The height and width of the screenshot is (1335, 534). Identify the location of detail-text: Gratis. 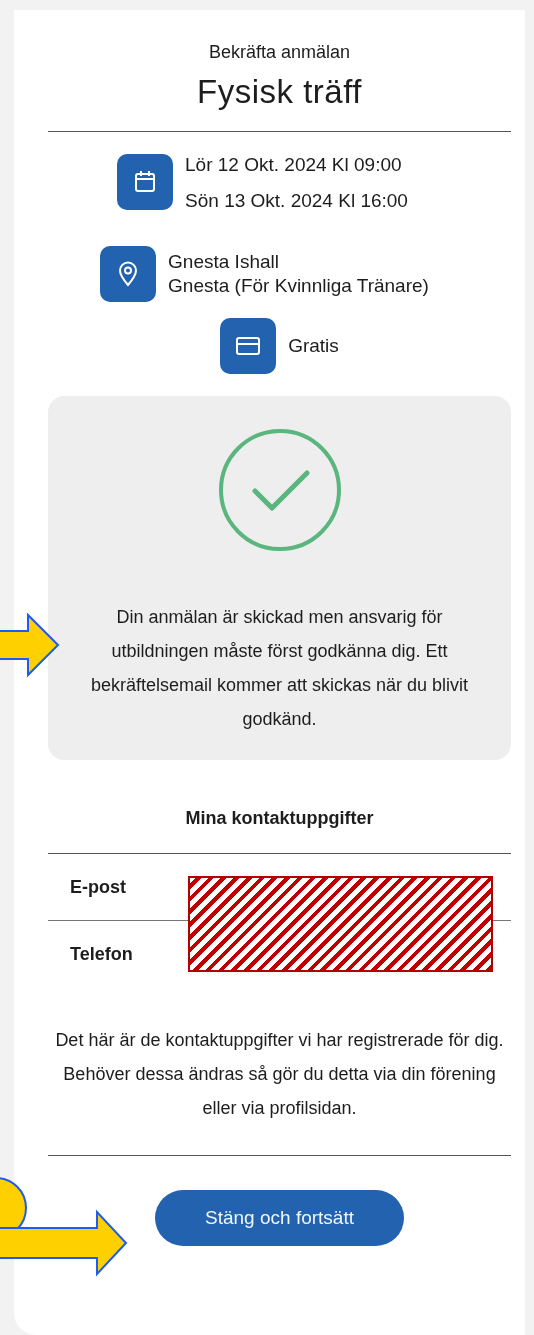
(313, 346).